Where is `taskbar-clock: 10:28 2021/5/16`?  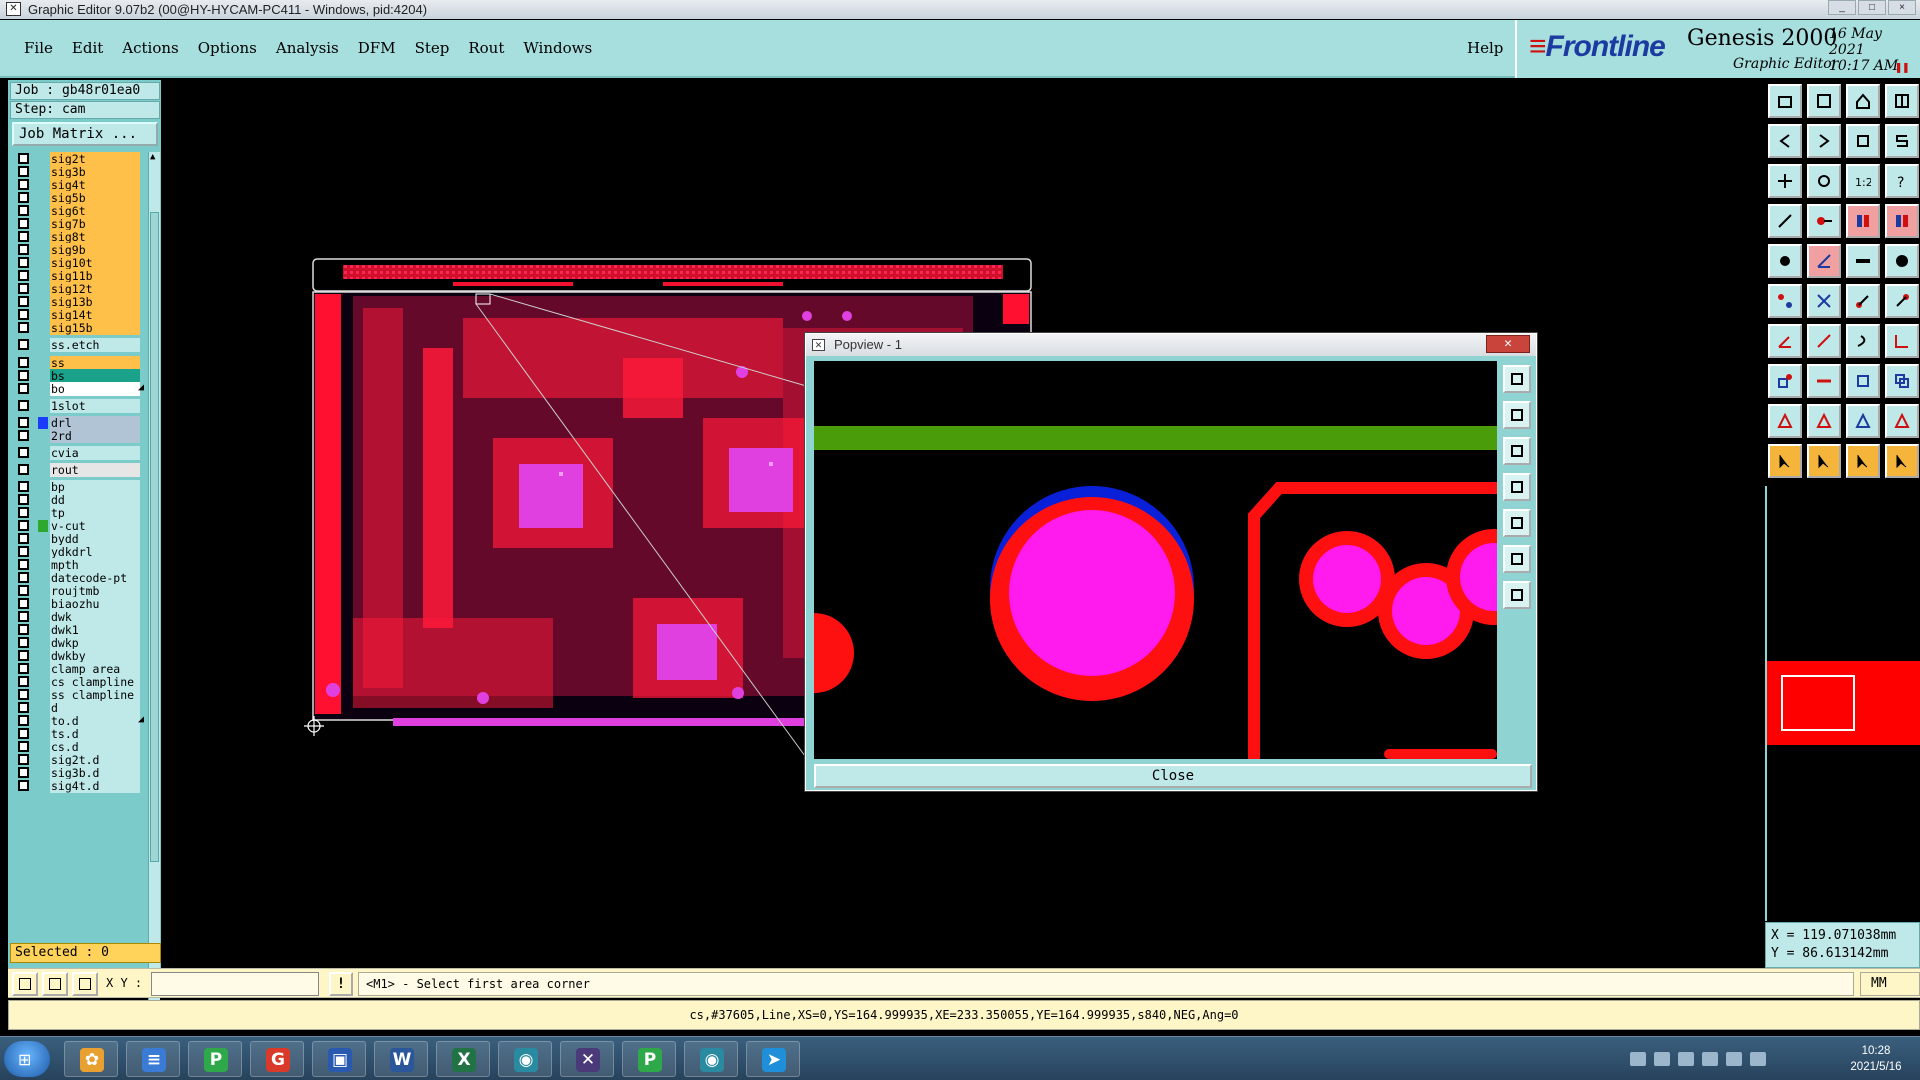
taskbar-clock: 10:28 2021/5/16 is located at coordinates (1876, 1059).